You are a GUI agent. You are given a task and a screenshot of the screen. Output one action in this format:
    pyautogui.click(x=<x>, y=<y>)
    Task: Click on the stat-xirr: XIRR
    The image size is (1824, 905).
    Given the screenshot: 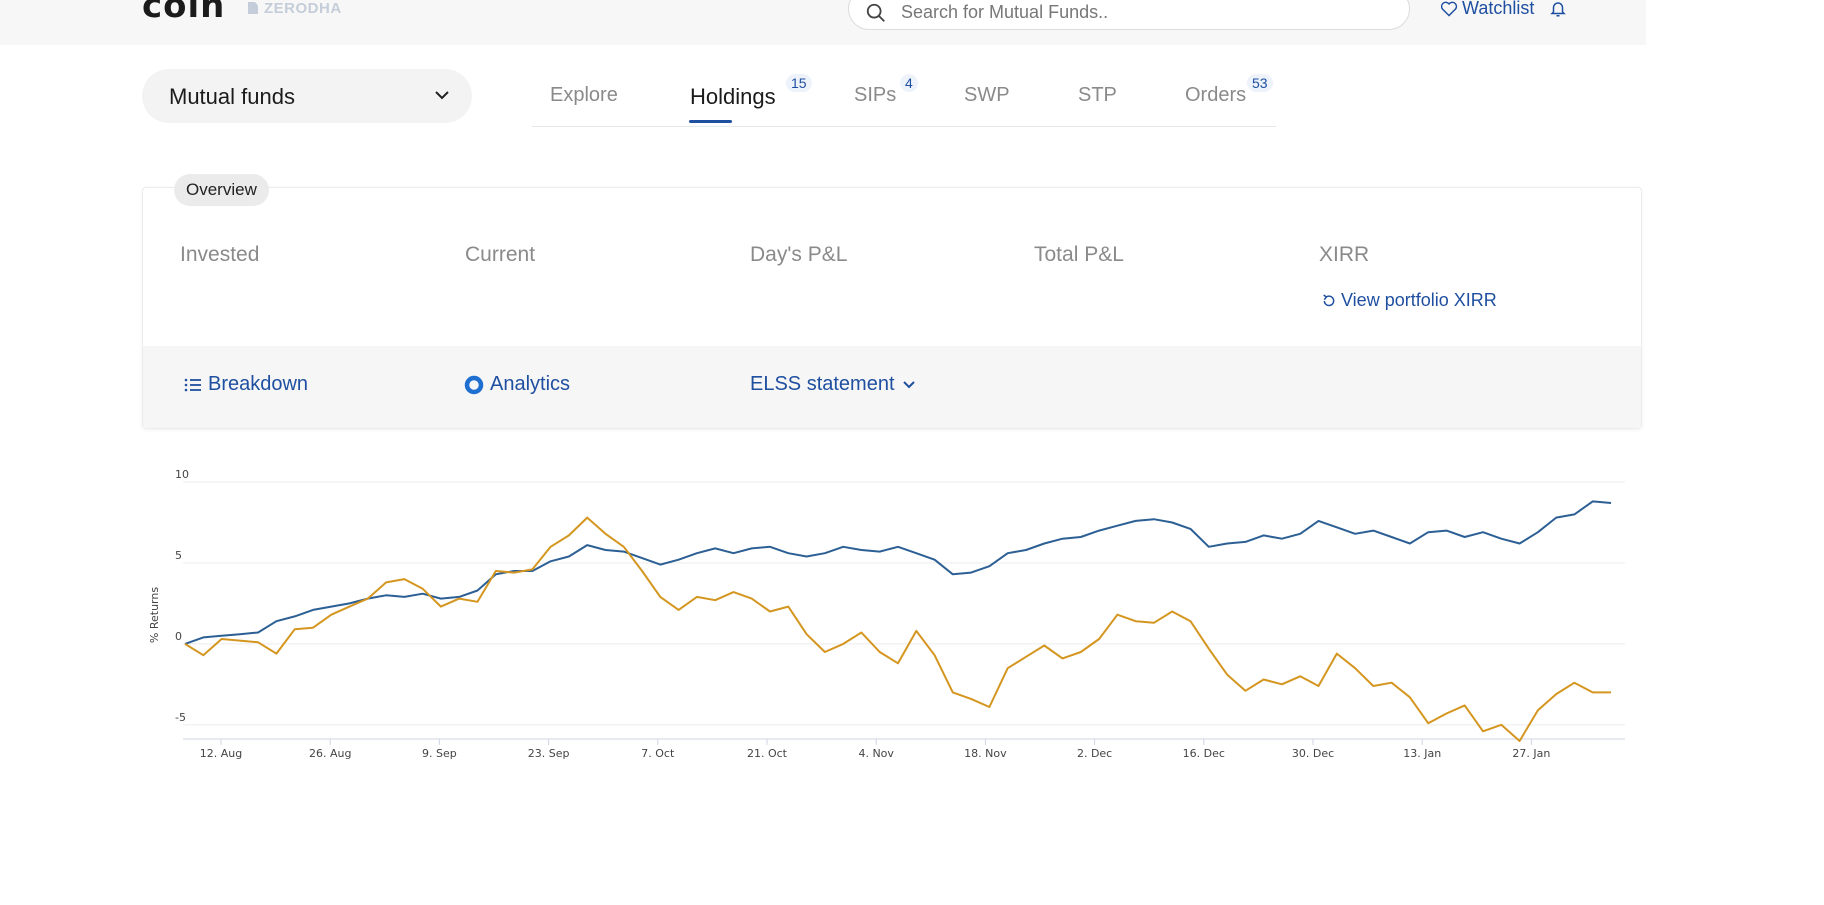 What is the action you would take?
    pyautogui.click(x=1344, y=254)
    